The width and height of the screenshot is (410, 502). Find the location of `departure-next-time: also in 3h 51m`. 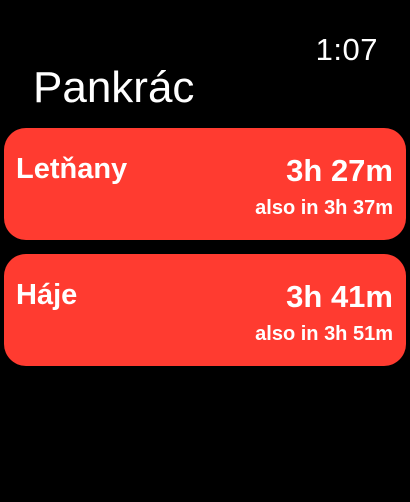

departure-next-time: also in 3h 51m is located at coordinates (324, 334).